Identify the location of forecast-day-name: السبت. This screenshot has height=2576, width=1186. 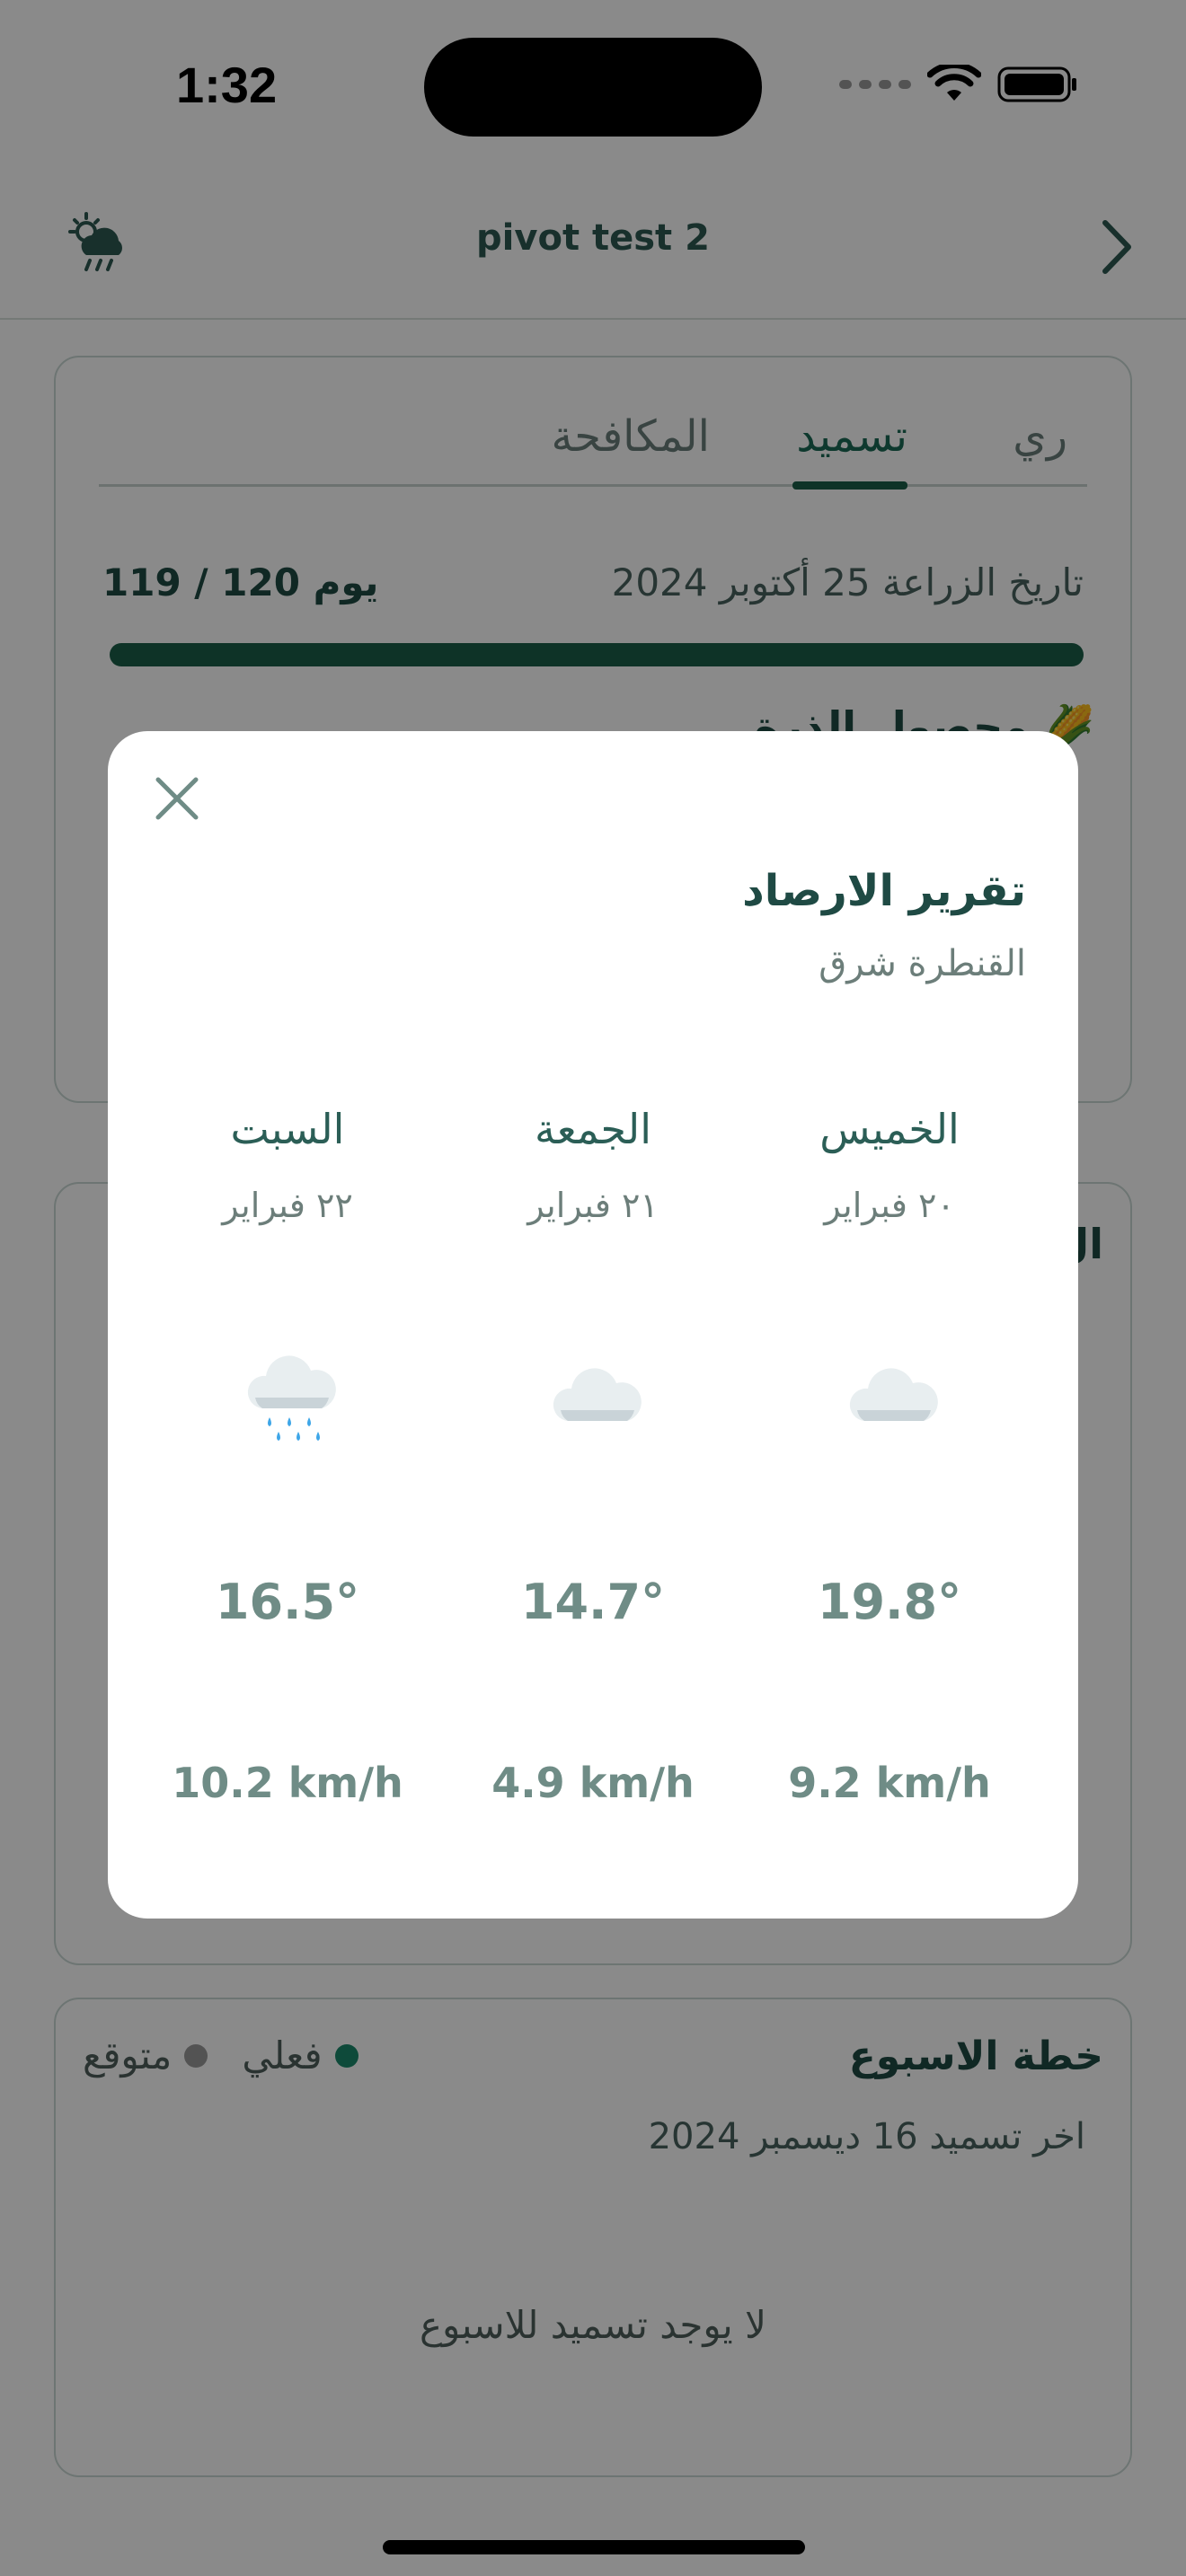
(287, 1129).